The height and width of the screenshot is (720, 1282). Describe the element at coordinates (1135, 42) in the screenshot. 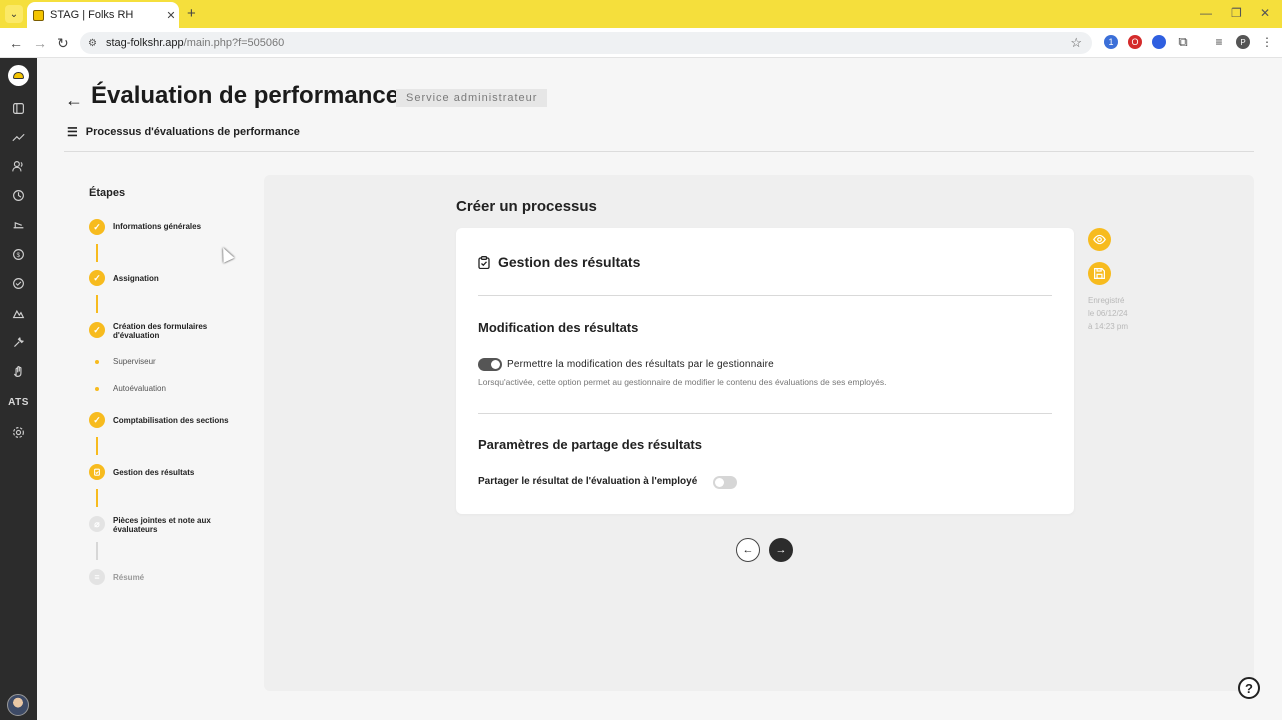

I see `extension-2-icon: O` at that location.